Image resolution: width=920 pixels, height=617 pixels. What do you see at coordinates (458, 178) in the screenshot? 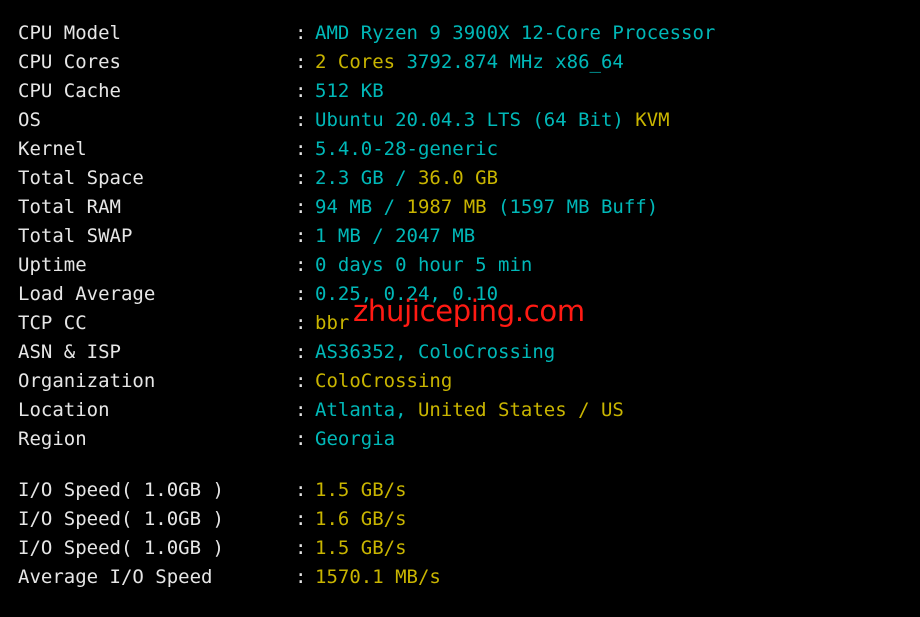
I see `value-segment: 36.0 GB` at bounding box center [458, 178].